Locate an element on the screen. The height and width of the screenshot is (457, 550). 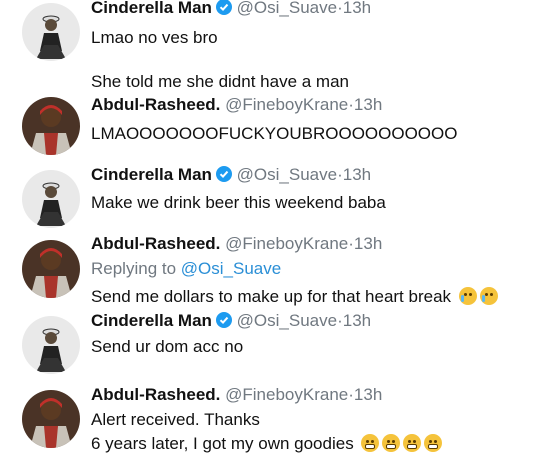
tweet-text: Make we drink beer this weekend baba is located at coordinates (238, 202).